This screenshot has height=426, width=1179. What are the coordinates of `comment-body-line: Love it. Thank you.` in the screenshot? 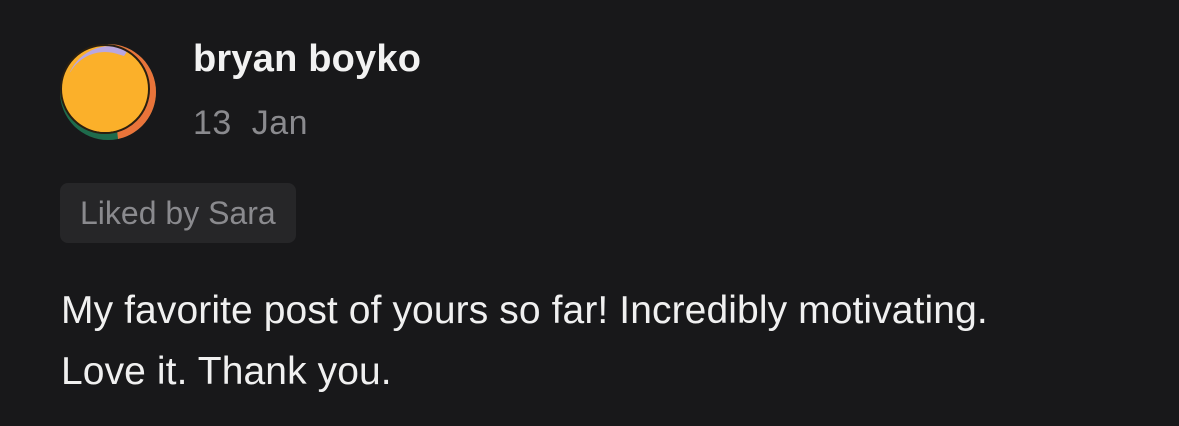 It's located at (226, 371).